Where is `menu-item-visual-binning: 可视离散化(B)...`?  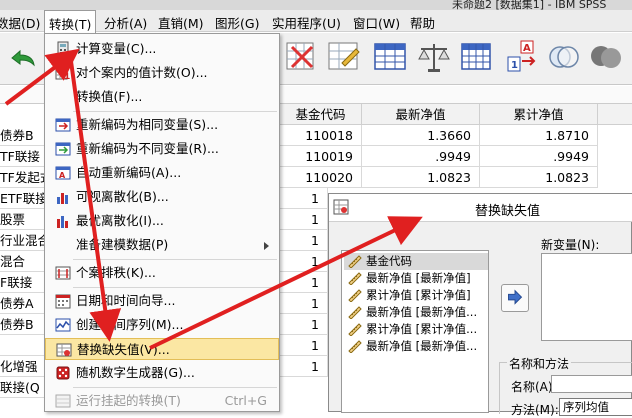
menu-item-visual-binning: 可视离散化(B)... is located at coordinates (162, 197).